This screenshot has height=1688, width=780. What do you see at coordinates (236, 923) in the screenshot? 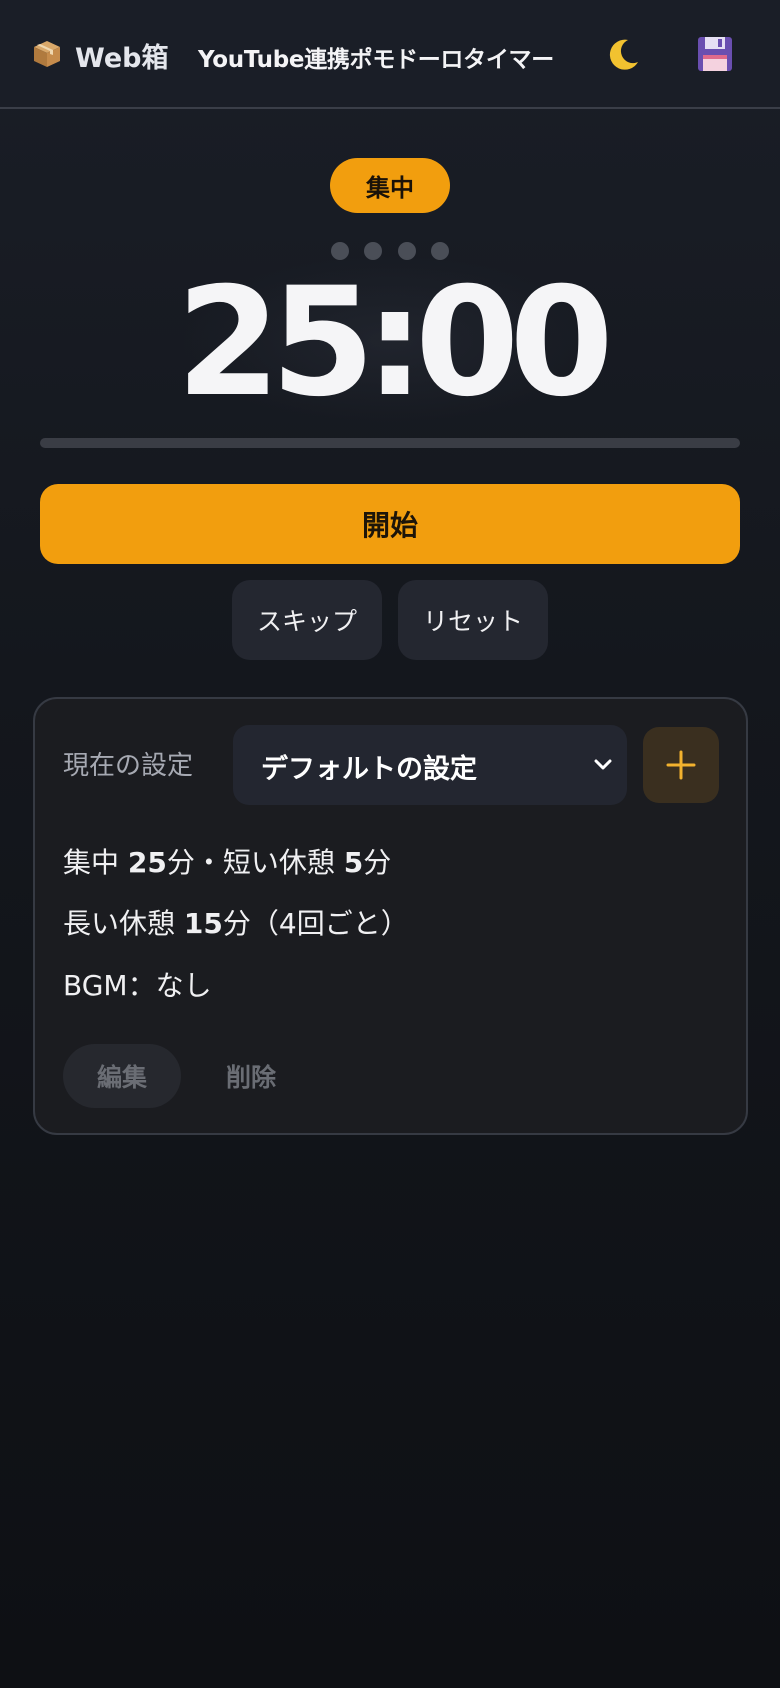
I see `long-break-info: 長い休憩 15分（4回ごと）` at bounding box center [236, 923].